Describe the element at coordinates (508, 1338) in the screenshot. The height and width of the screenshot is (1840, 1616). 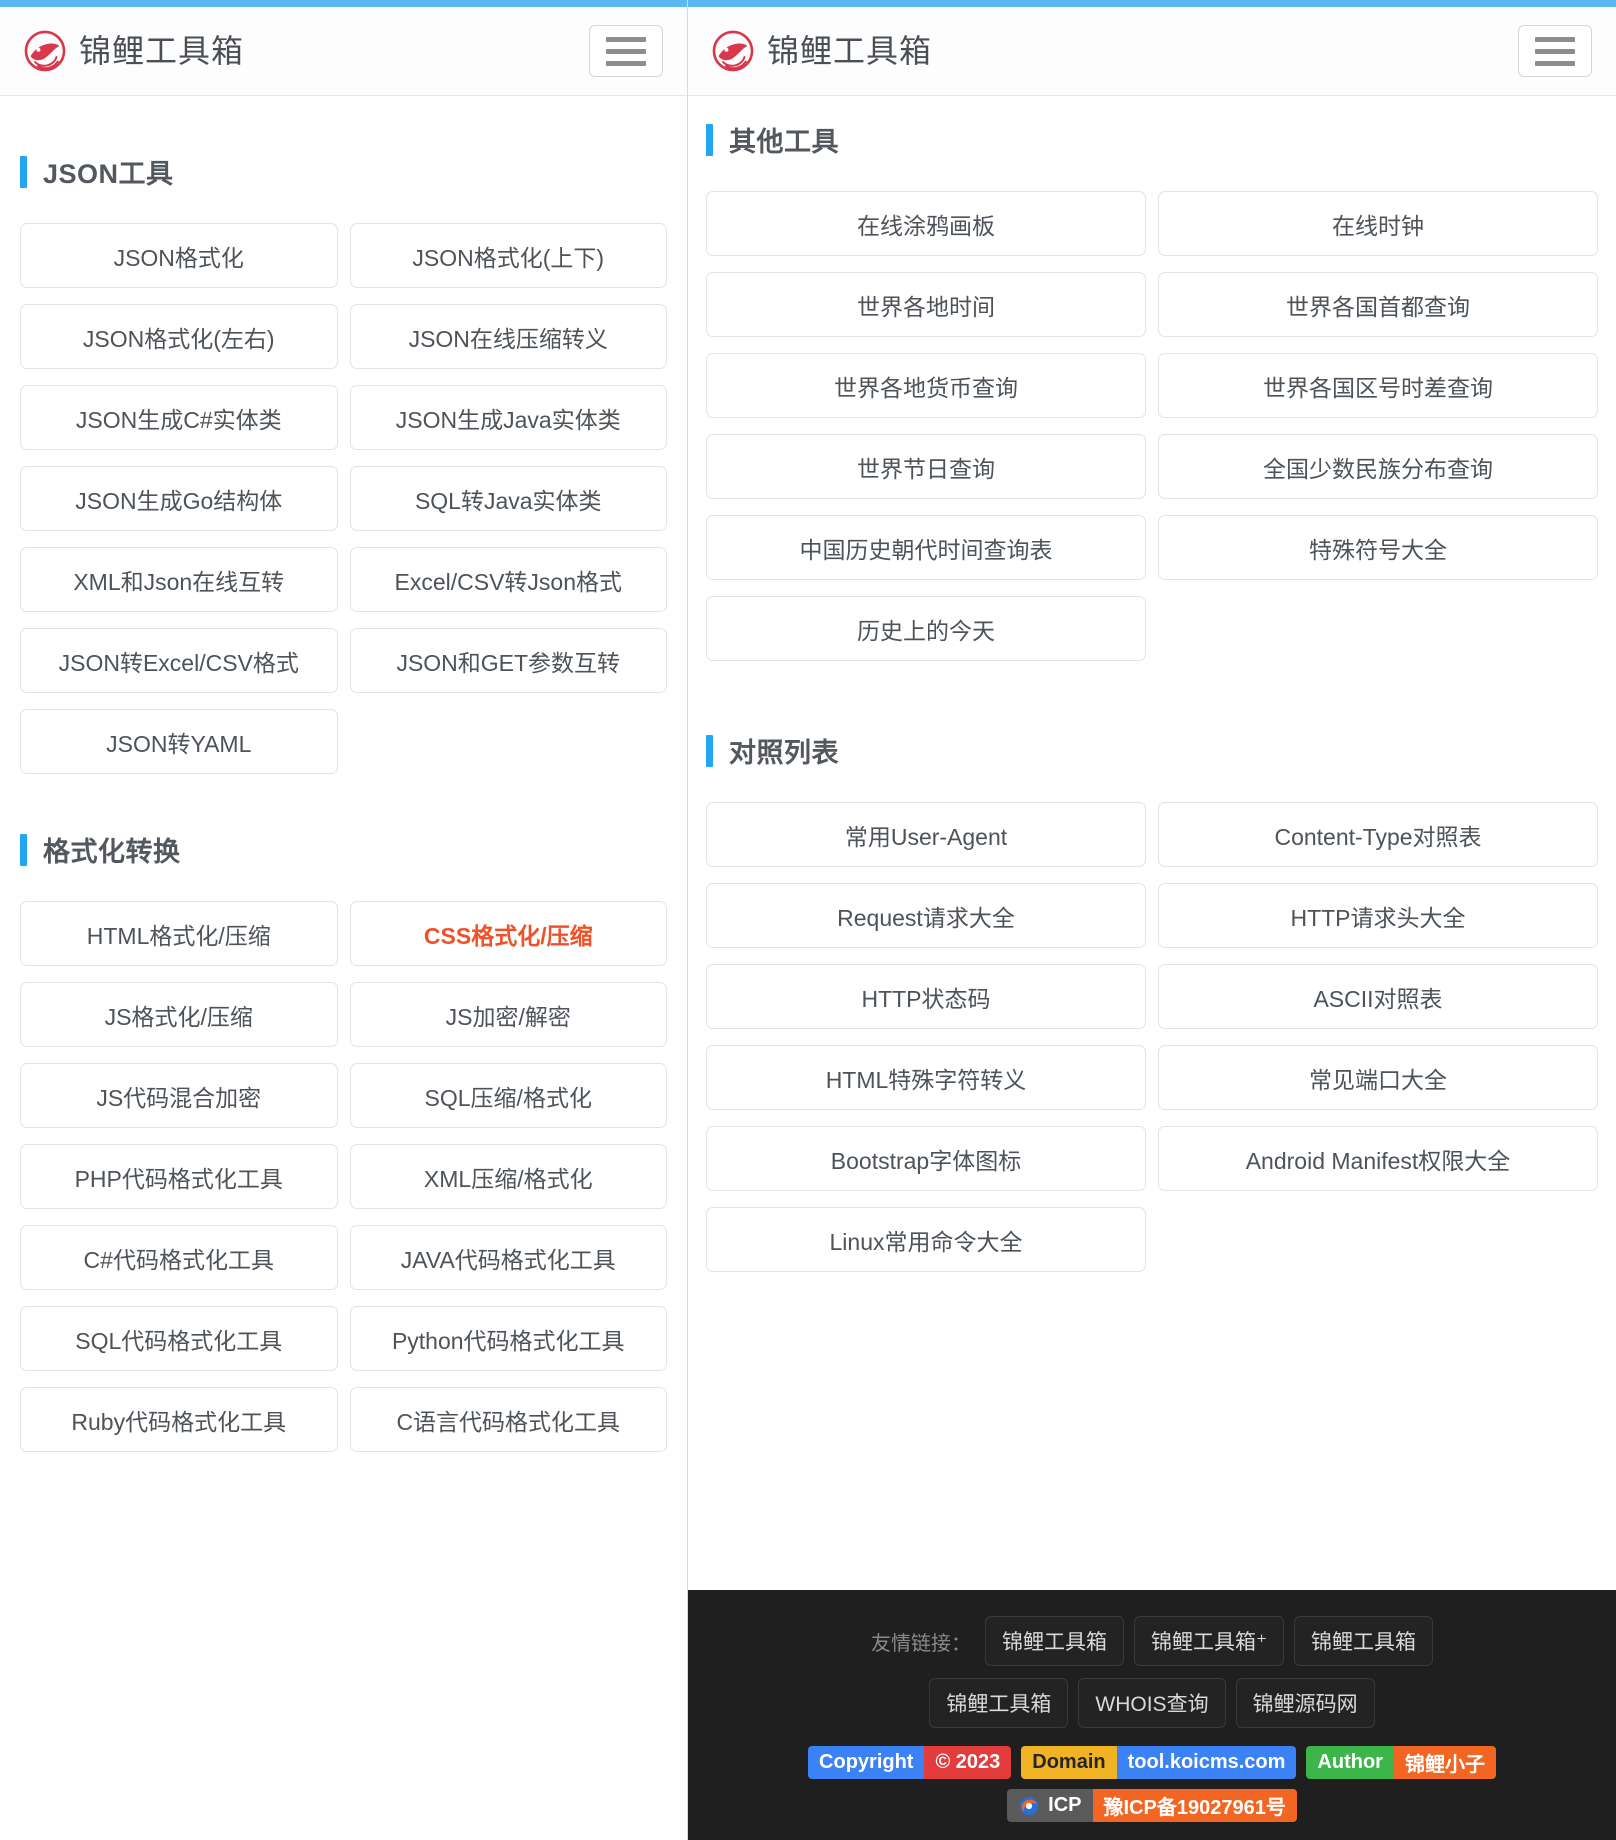
I see `tool-item: Python代码格式化工具` at that location.